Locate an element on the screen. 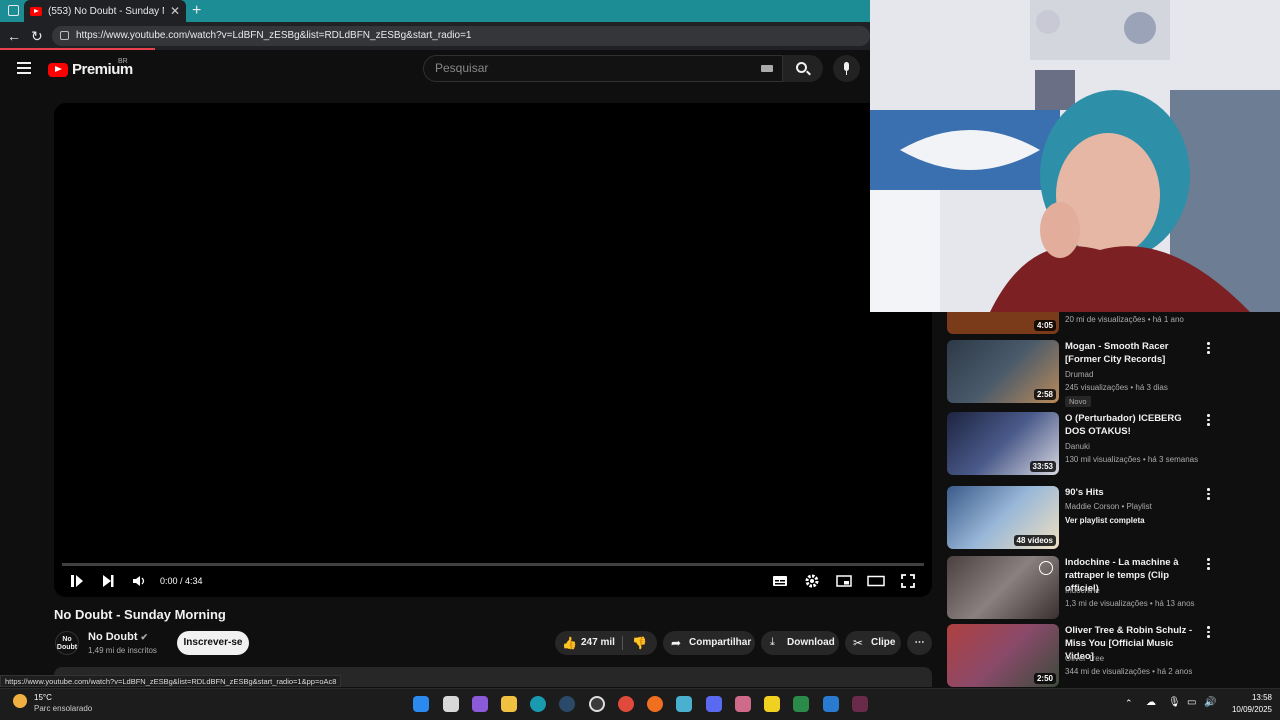 This screenshot has height=720, width=1280. keyboard-icon is located at coordinates (767, 68).